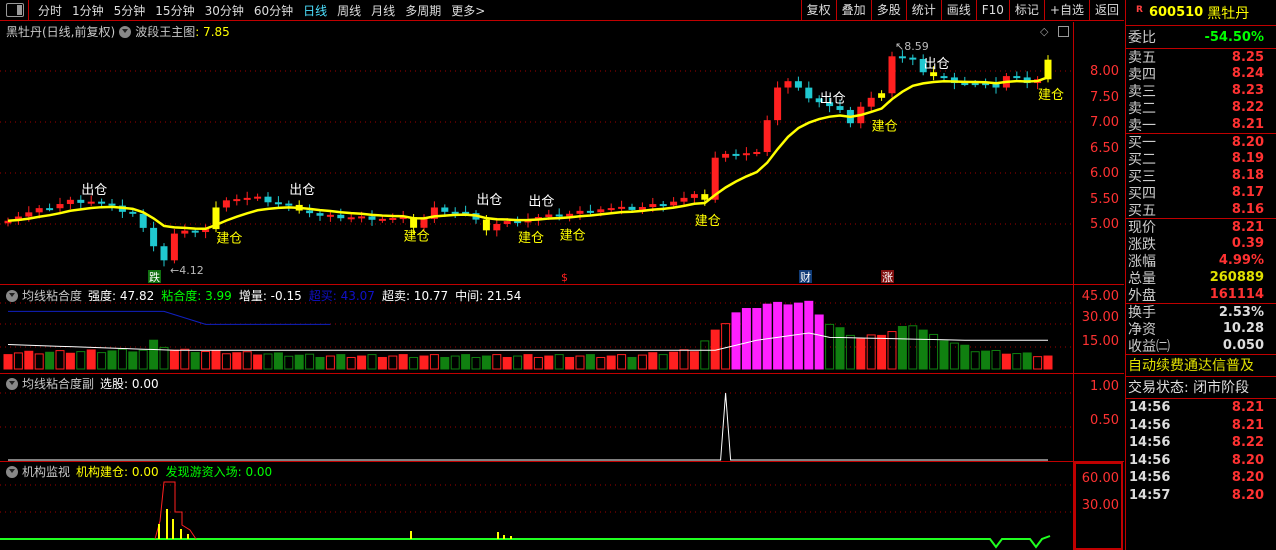 The height and width of the screenshot is (550, 1276). Describe the element at coordinates (1100, 317) in the screenshot. I see `axis-label: 30.00` at that location.